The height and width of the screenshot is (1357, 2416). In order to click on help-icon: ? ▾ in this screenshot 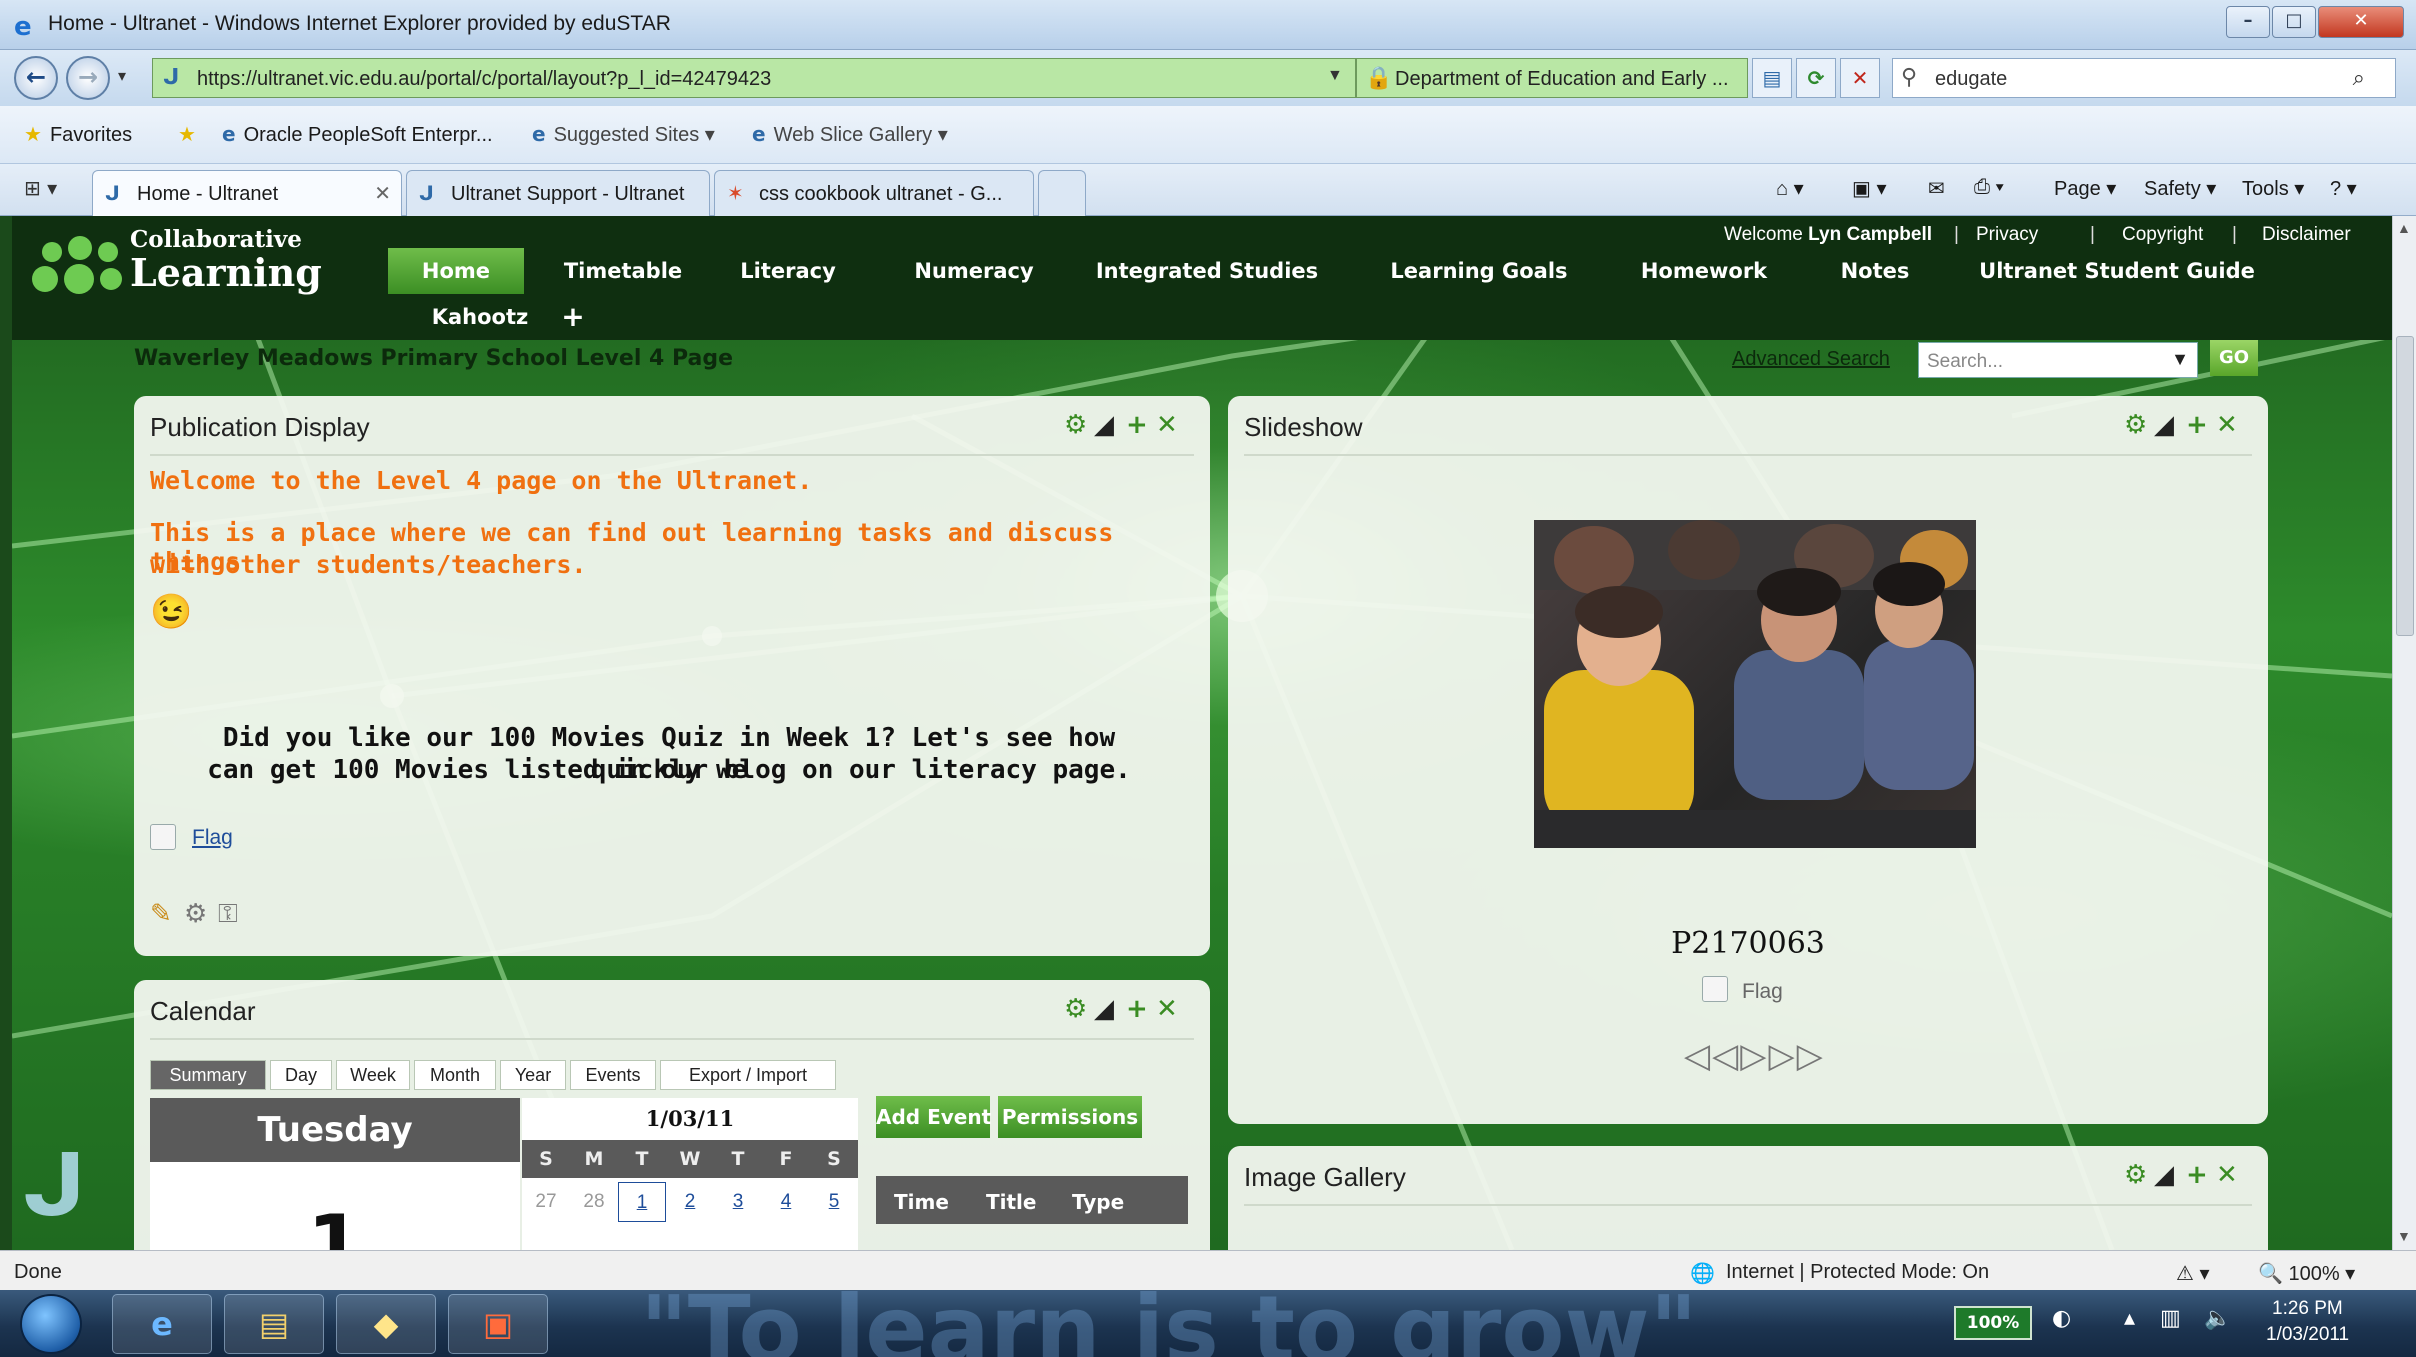, I will do `click(2343, 188)`.